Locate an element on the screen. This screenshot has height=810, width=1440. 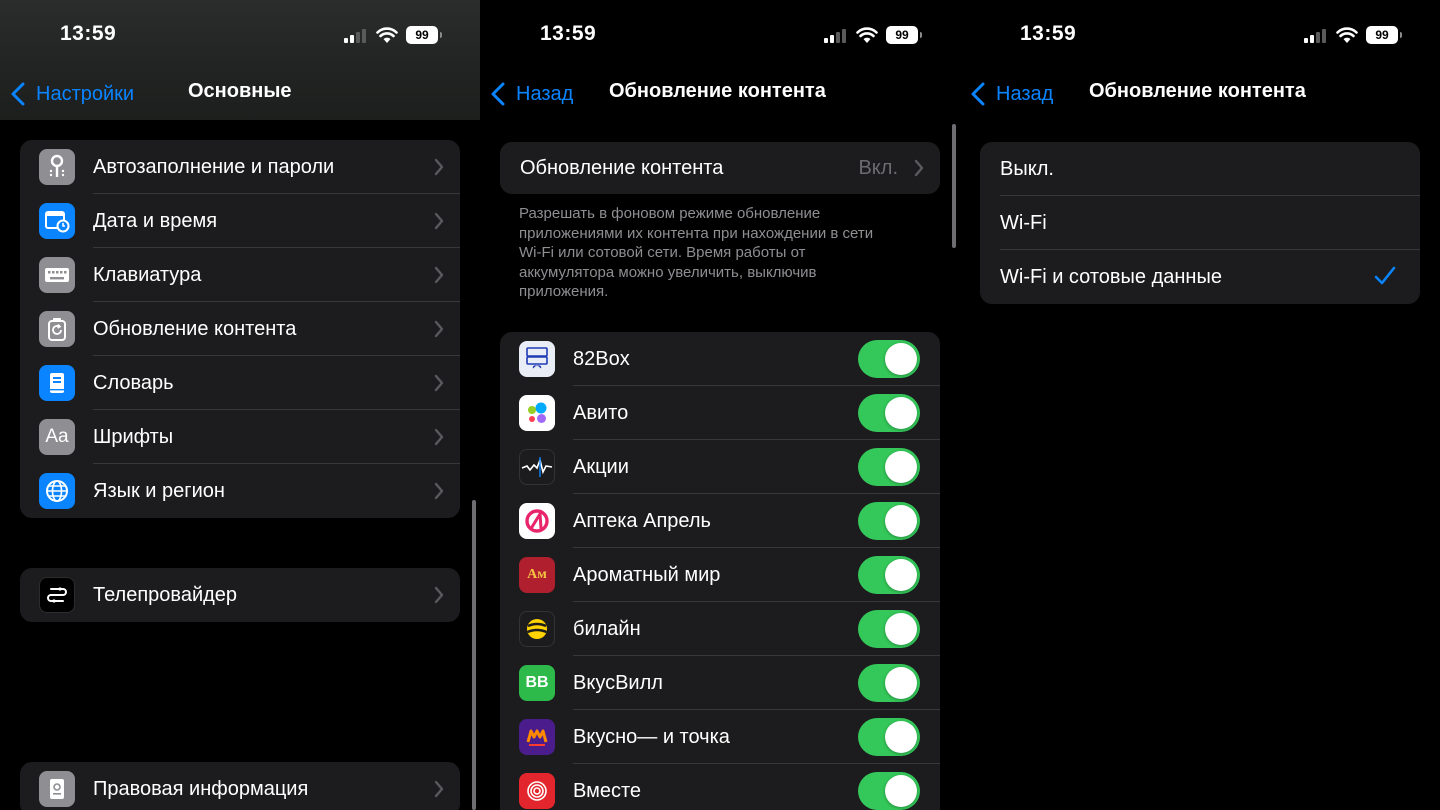
aromatny-mir-icon: Ам is located at coordinates (537, 575).